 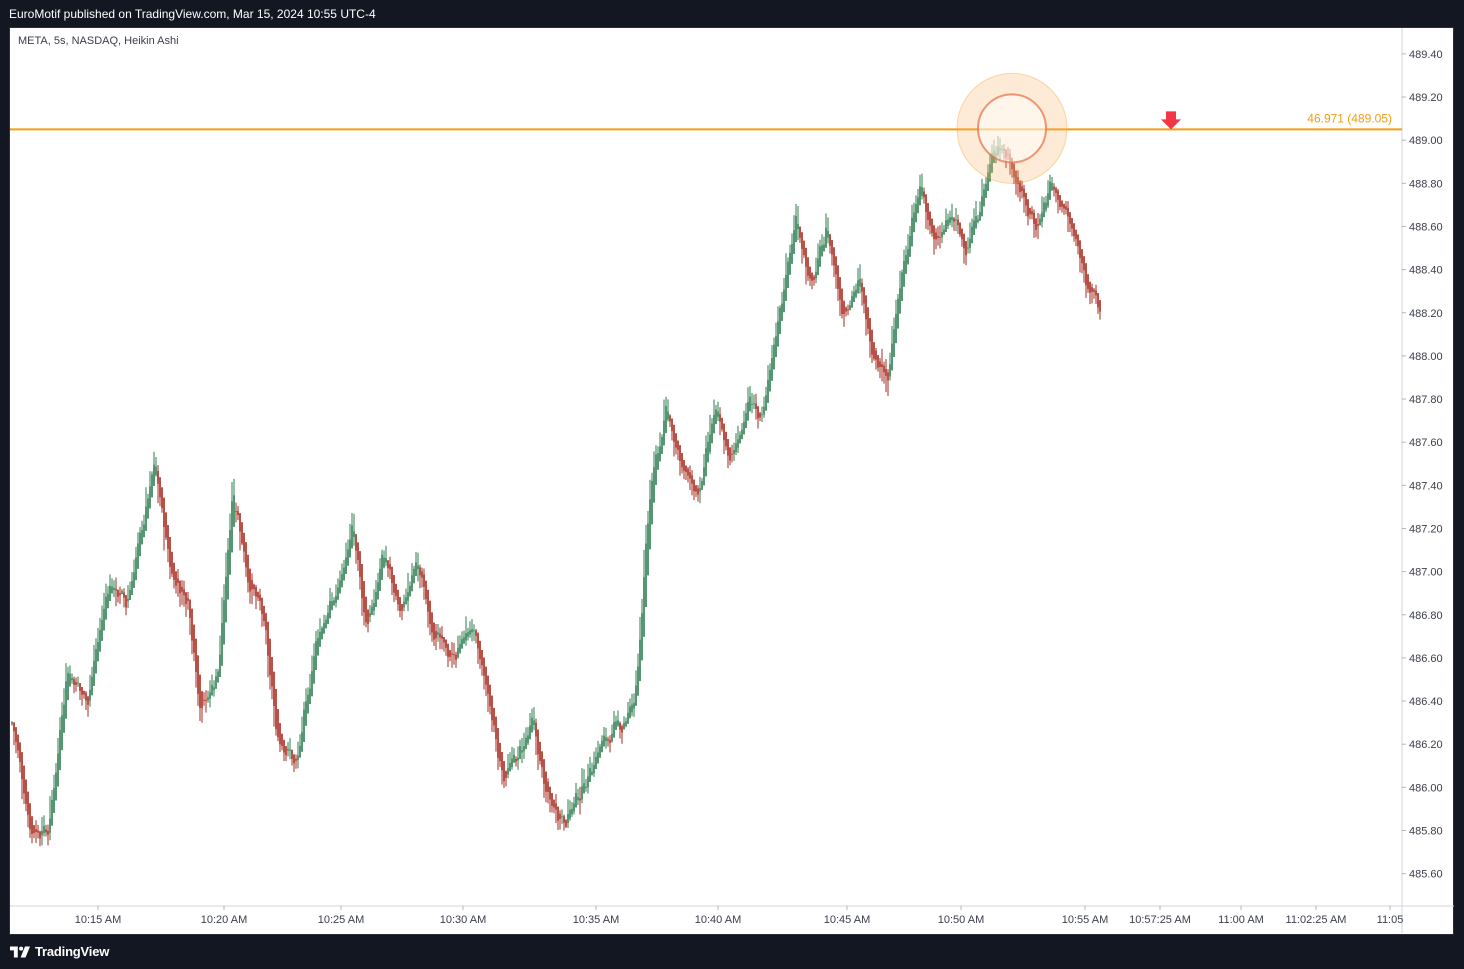 What do you see at coordinates (1426, 573) in the screenshot?
I see `y-tick-label: 487.00` at bounding box center [1426, 573].